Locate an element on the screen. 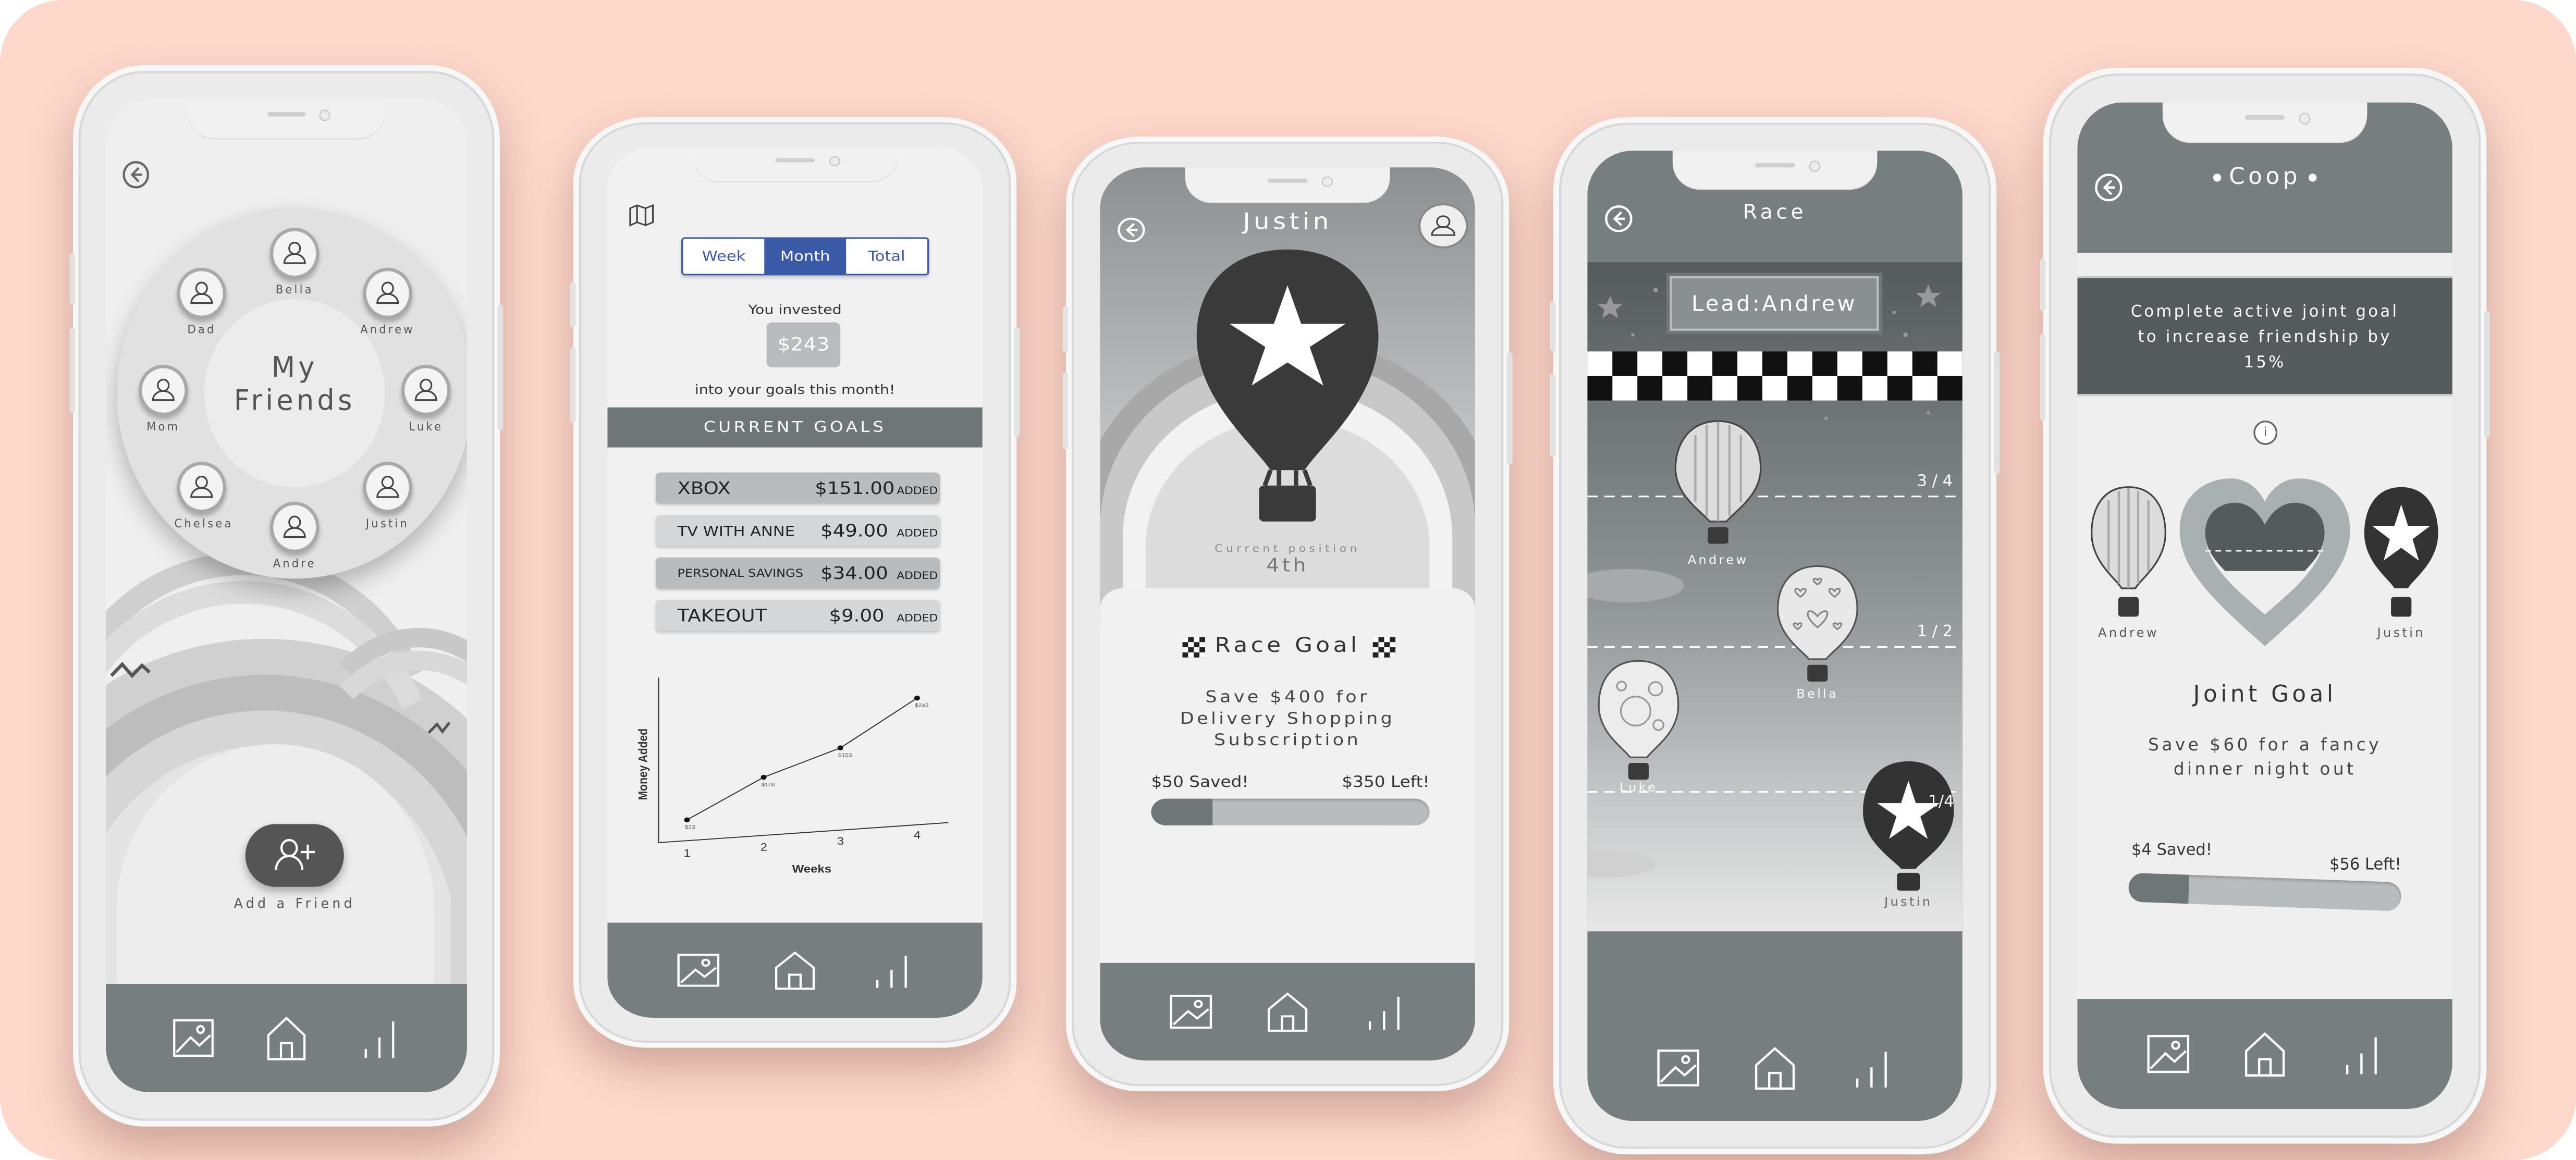  race-title: Race is located at coordinates (1775, 212).